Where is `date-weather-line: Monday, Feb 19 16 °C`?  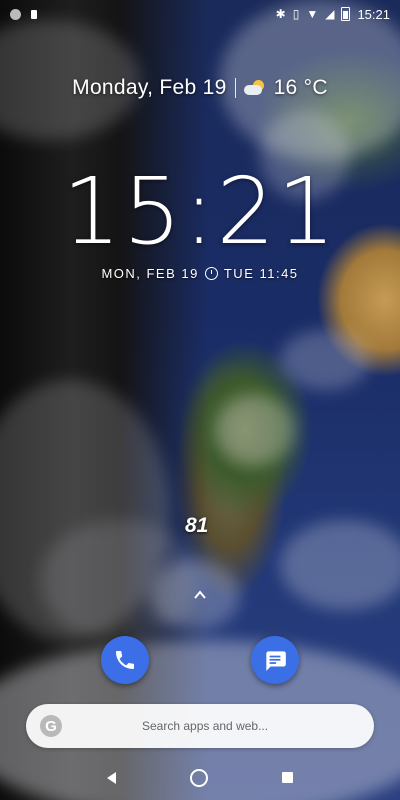 date-weather-line: Monday, Feb 19 16 °C is located at coordinates (200, 88).